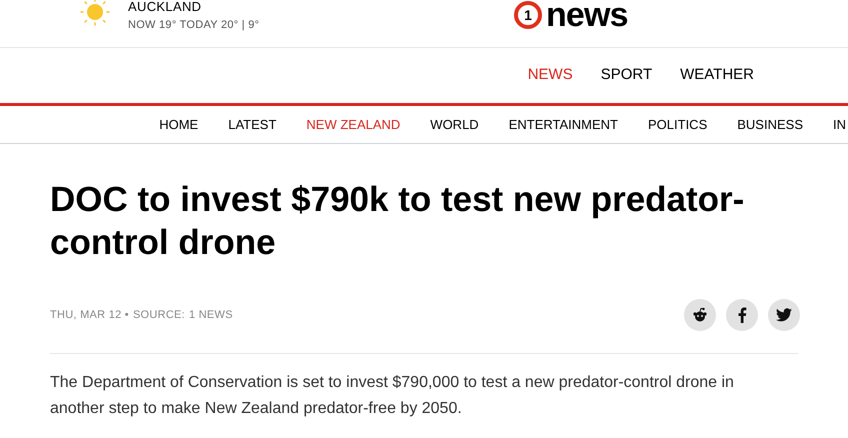 The height and width of the screenshot is (438, 848). What do you see at coordinates (454, 124) in the screenshot?
I see `nav-link: WORLD` at bounding box center [454, 124].